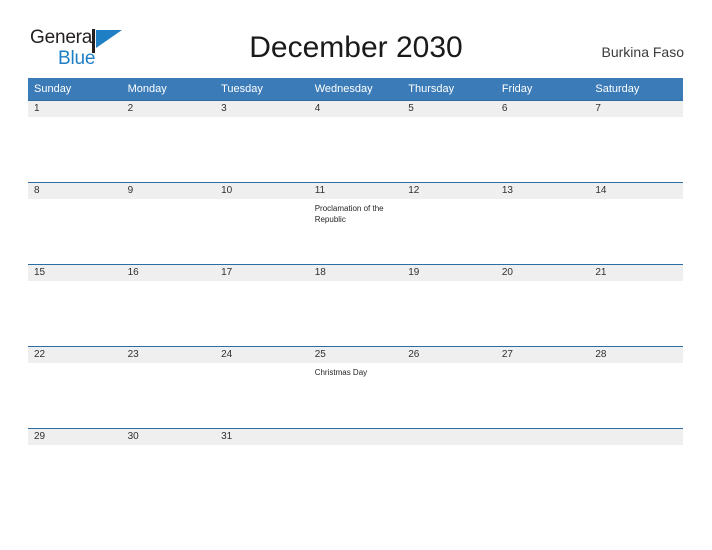 This screenshot has width=712, height=550. I want to click on day-number: 12, so click(449, 191).